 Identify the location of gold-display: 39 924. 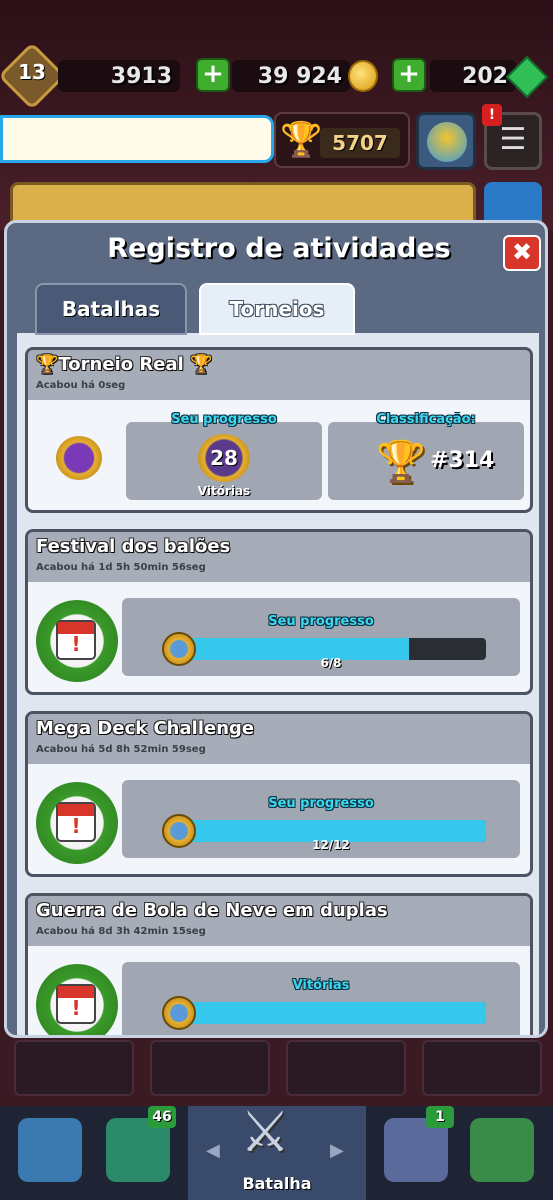
(291, 76).